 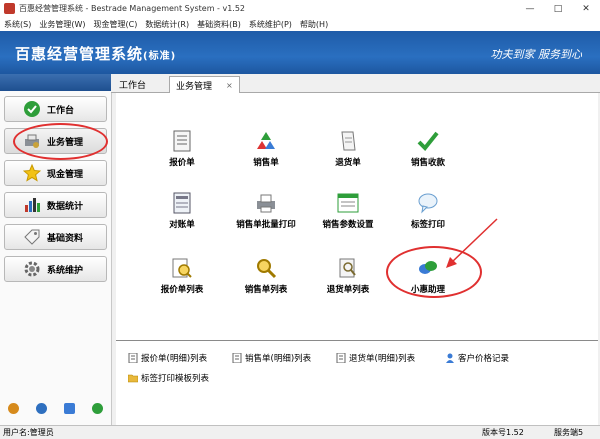 What do you see at coordinates (569, 432) in the screenshot?
I see `status-server: 服务端5` at bounding box center [569, 432].